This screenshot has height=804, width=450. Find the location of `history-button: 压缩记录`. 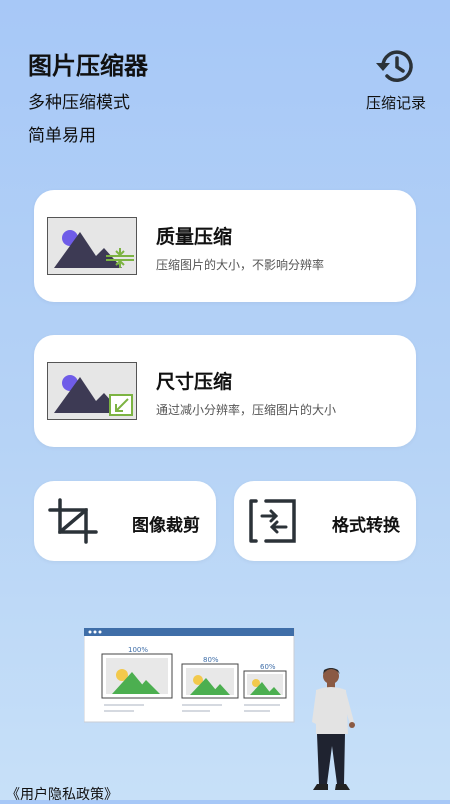

history-button: 压缩记录 is located at coordinates (396, 79).